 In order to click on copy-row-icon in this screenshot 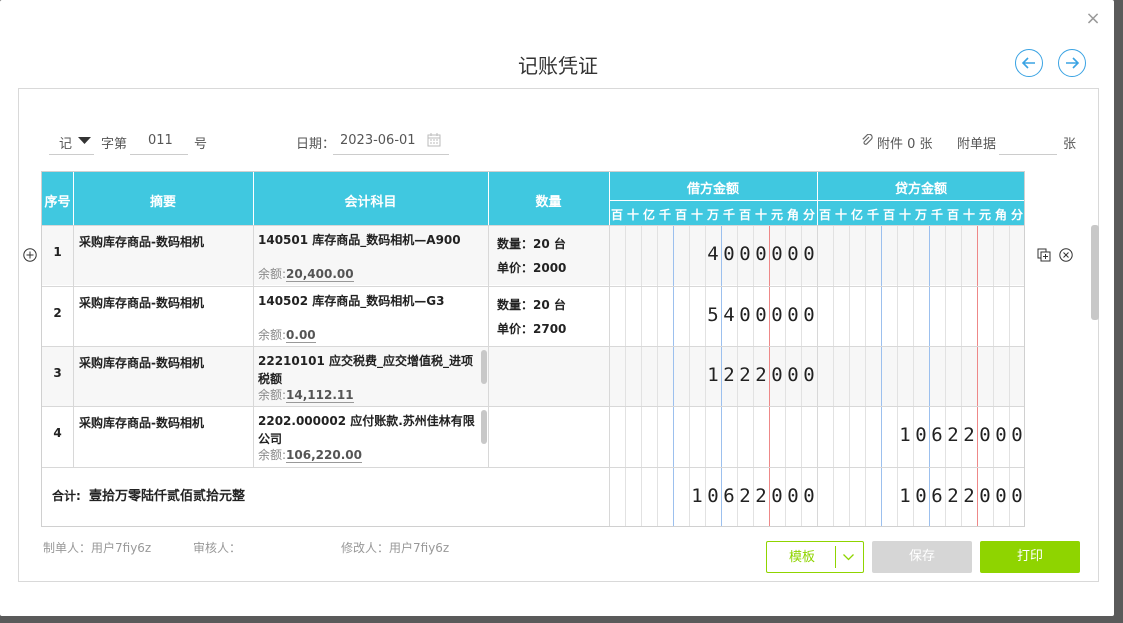, I will do `click(1044, 255)`.